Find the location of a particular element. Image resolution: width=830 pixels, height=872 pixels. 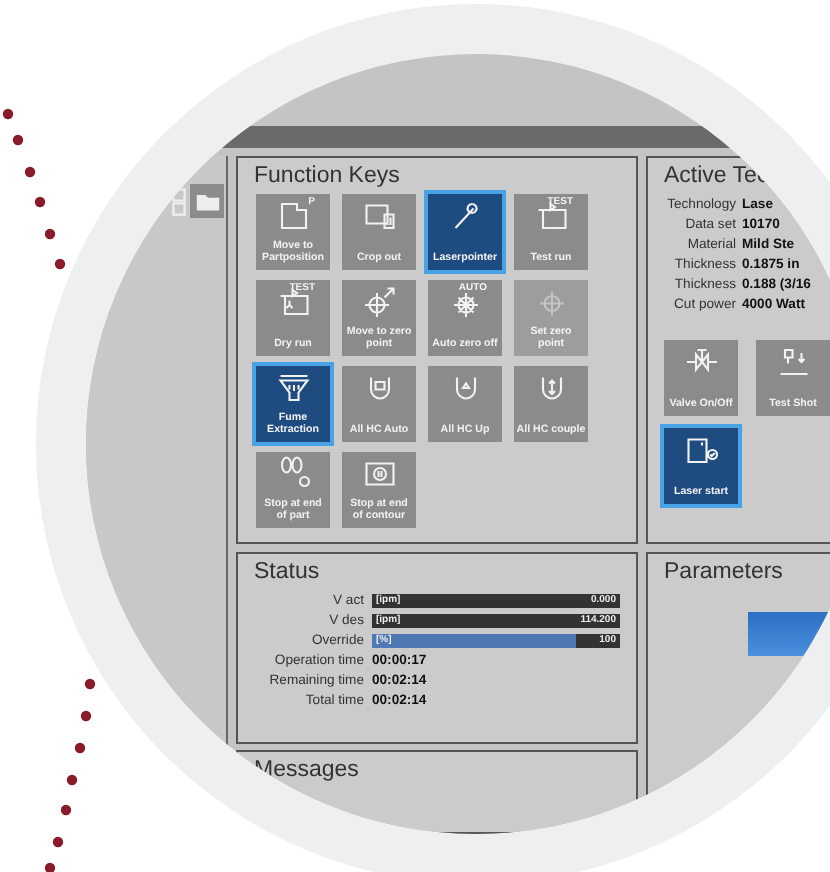

funnel-icon is located at coordinates (293, 388).